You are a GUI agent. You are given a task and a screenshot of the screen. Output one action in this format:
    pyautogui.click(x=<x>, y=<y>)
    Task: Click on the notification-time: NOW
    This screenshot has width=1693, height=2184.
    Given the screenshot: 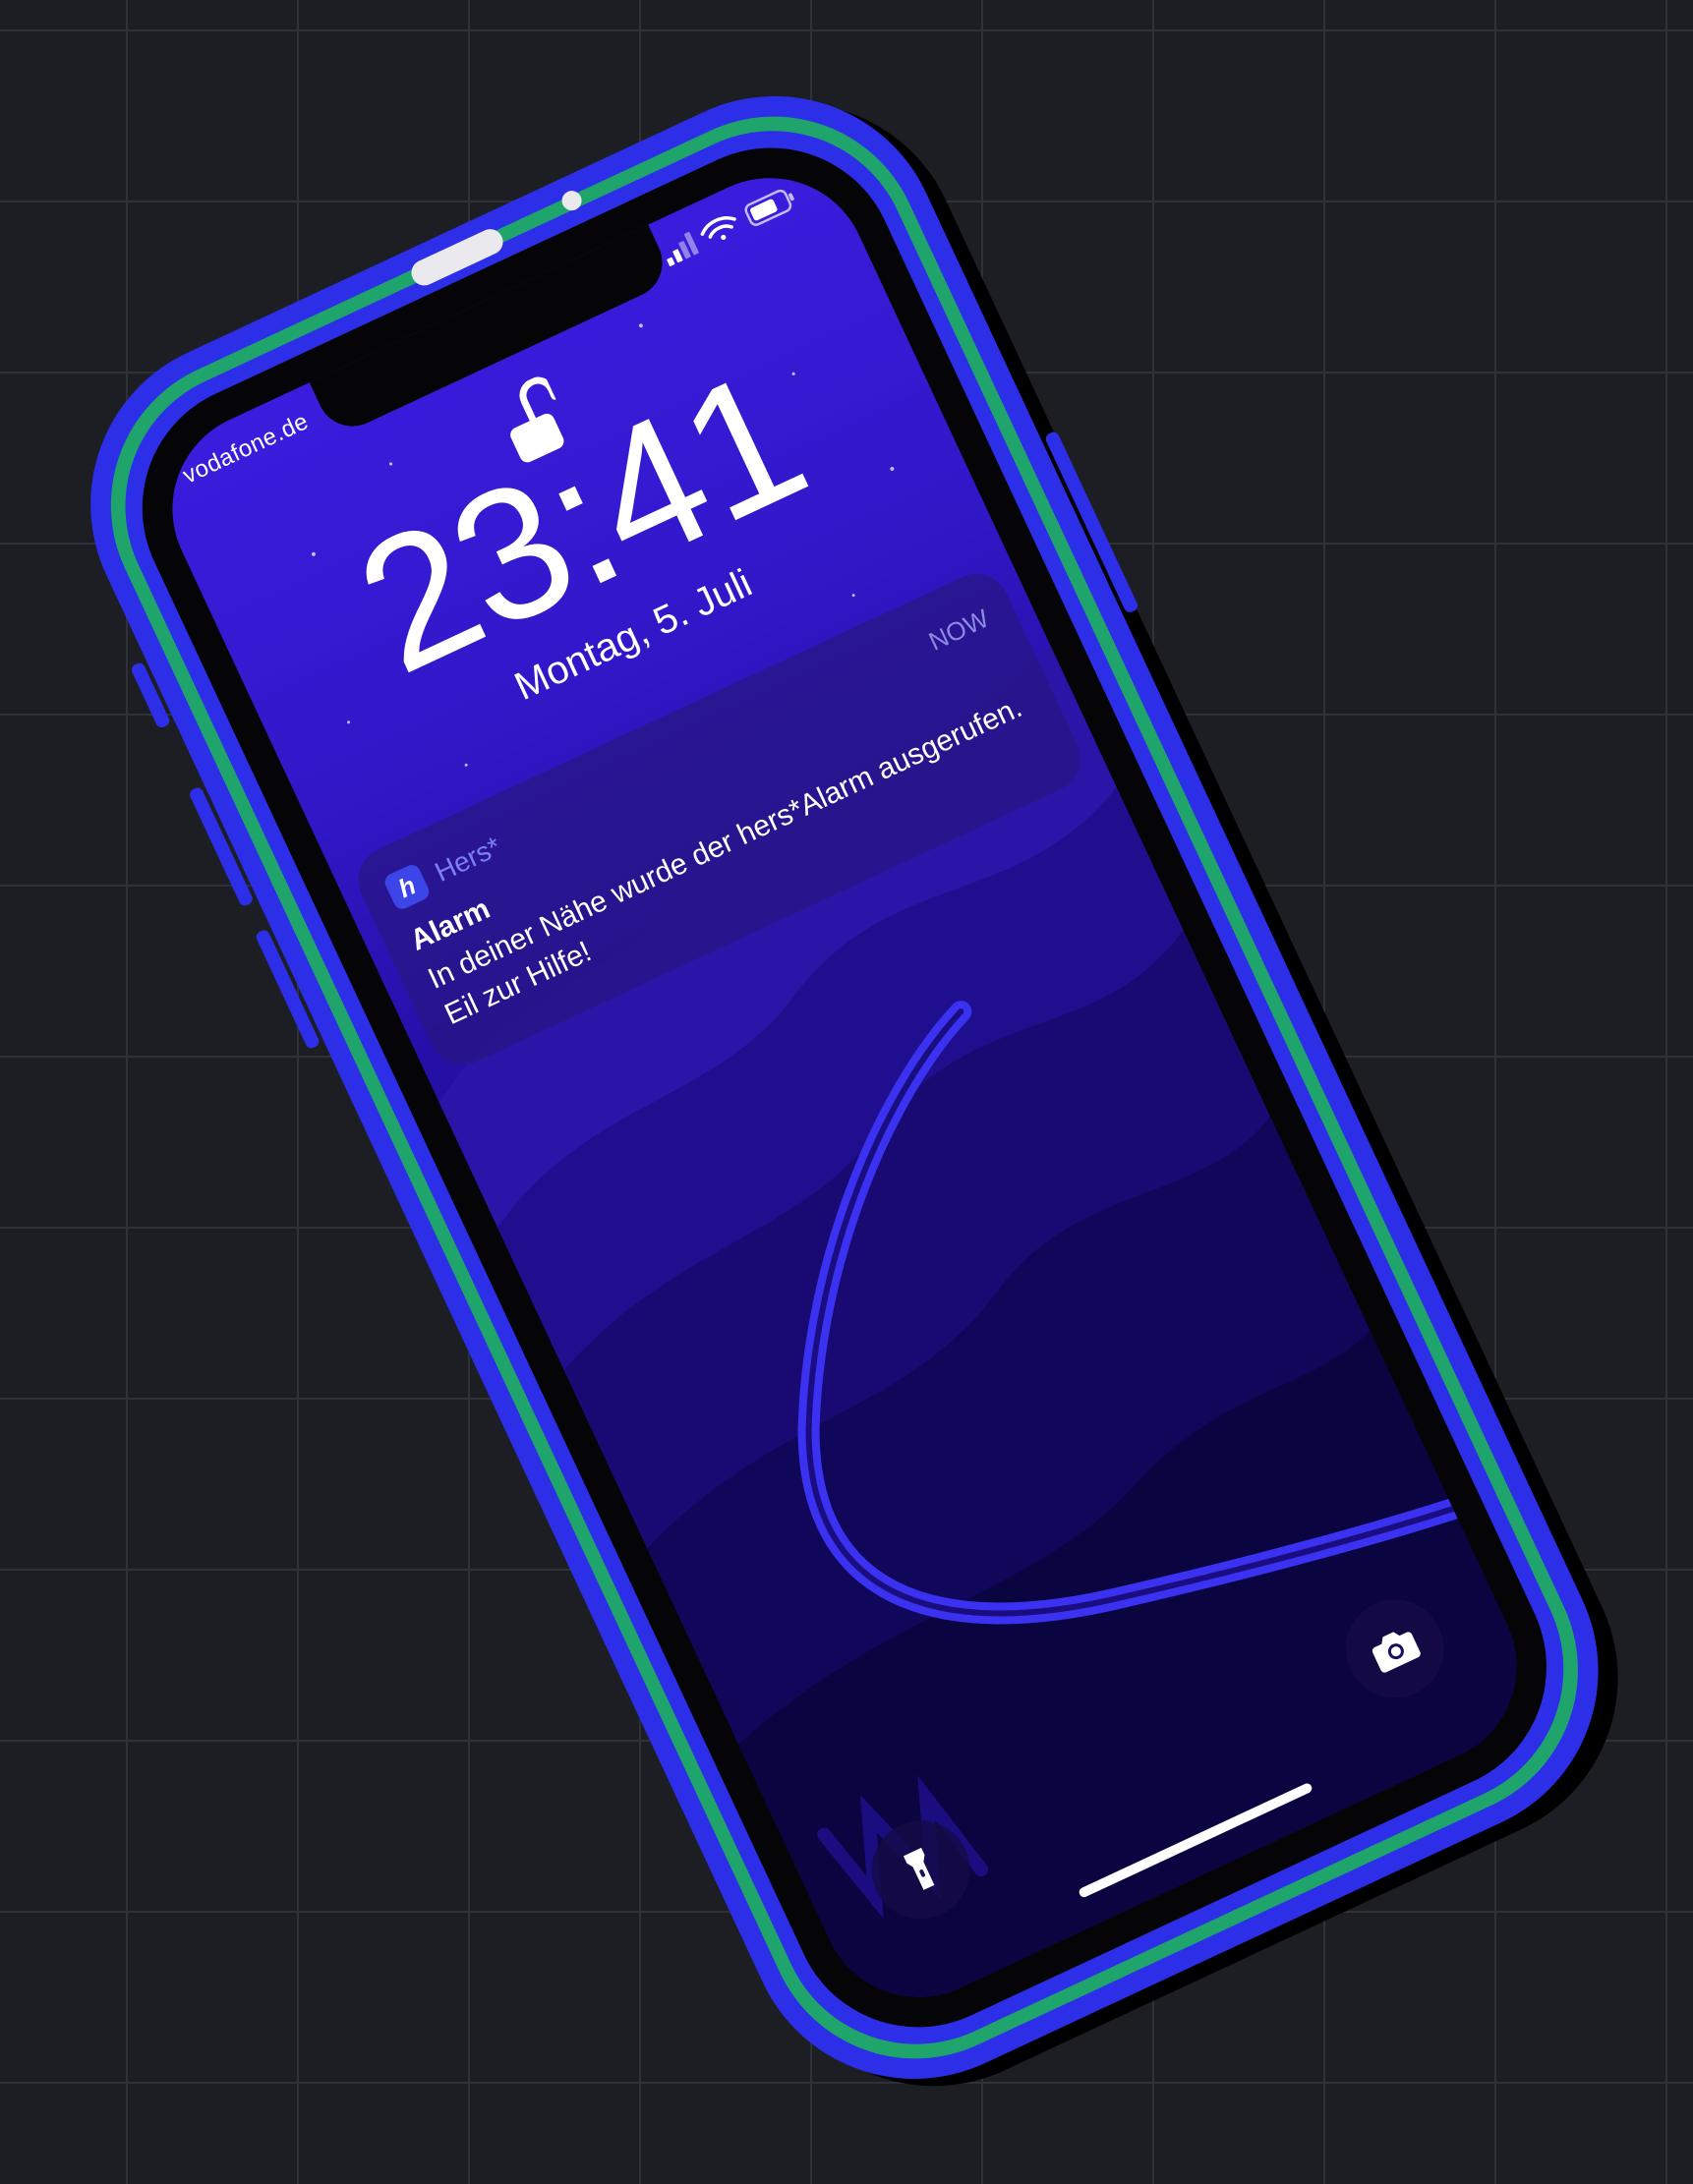 What is the action you would take?
    pyautogui.click(x=959, y=630)
    